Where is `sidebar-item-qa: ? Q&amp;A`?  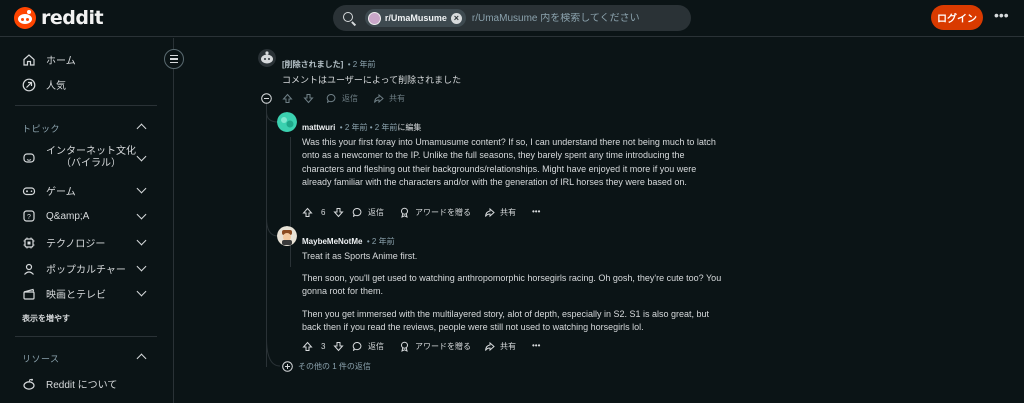 sidebar-item-qa: ? Q&amp;A is located at coordinates (55, 216).